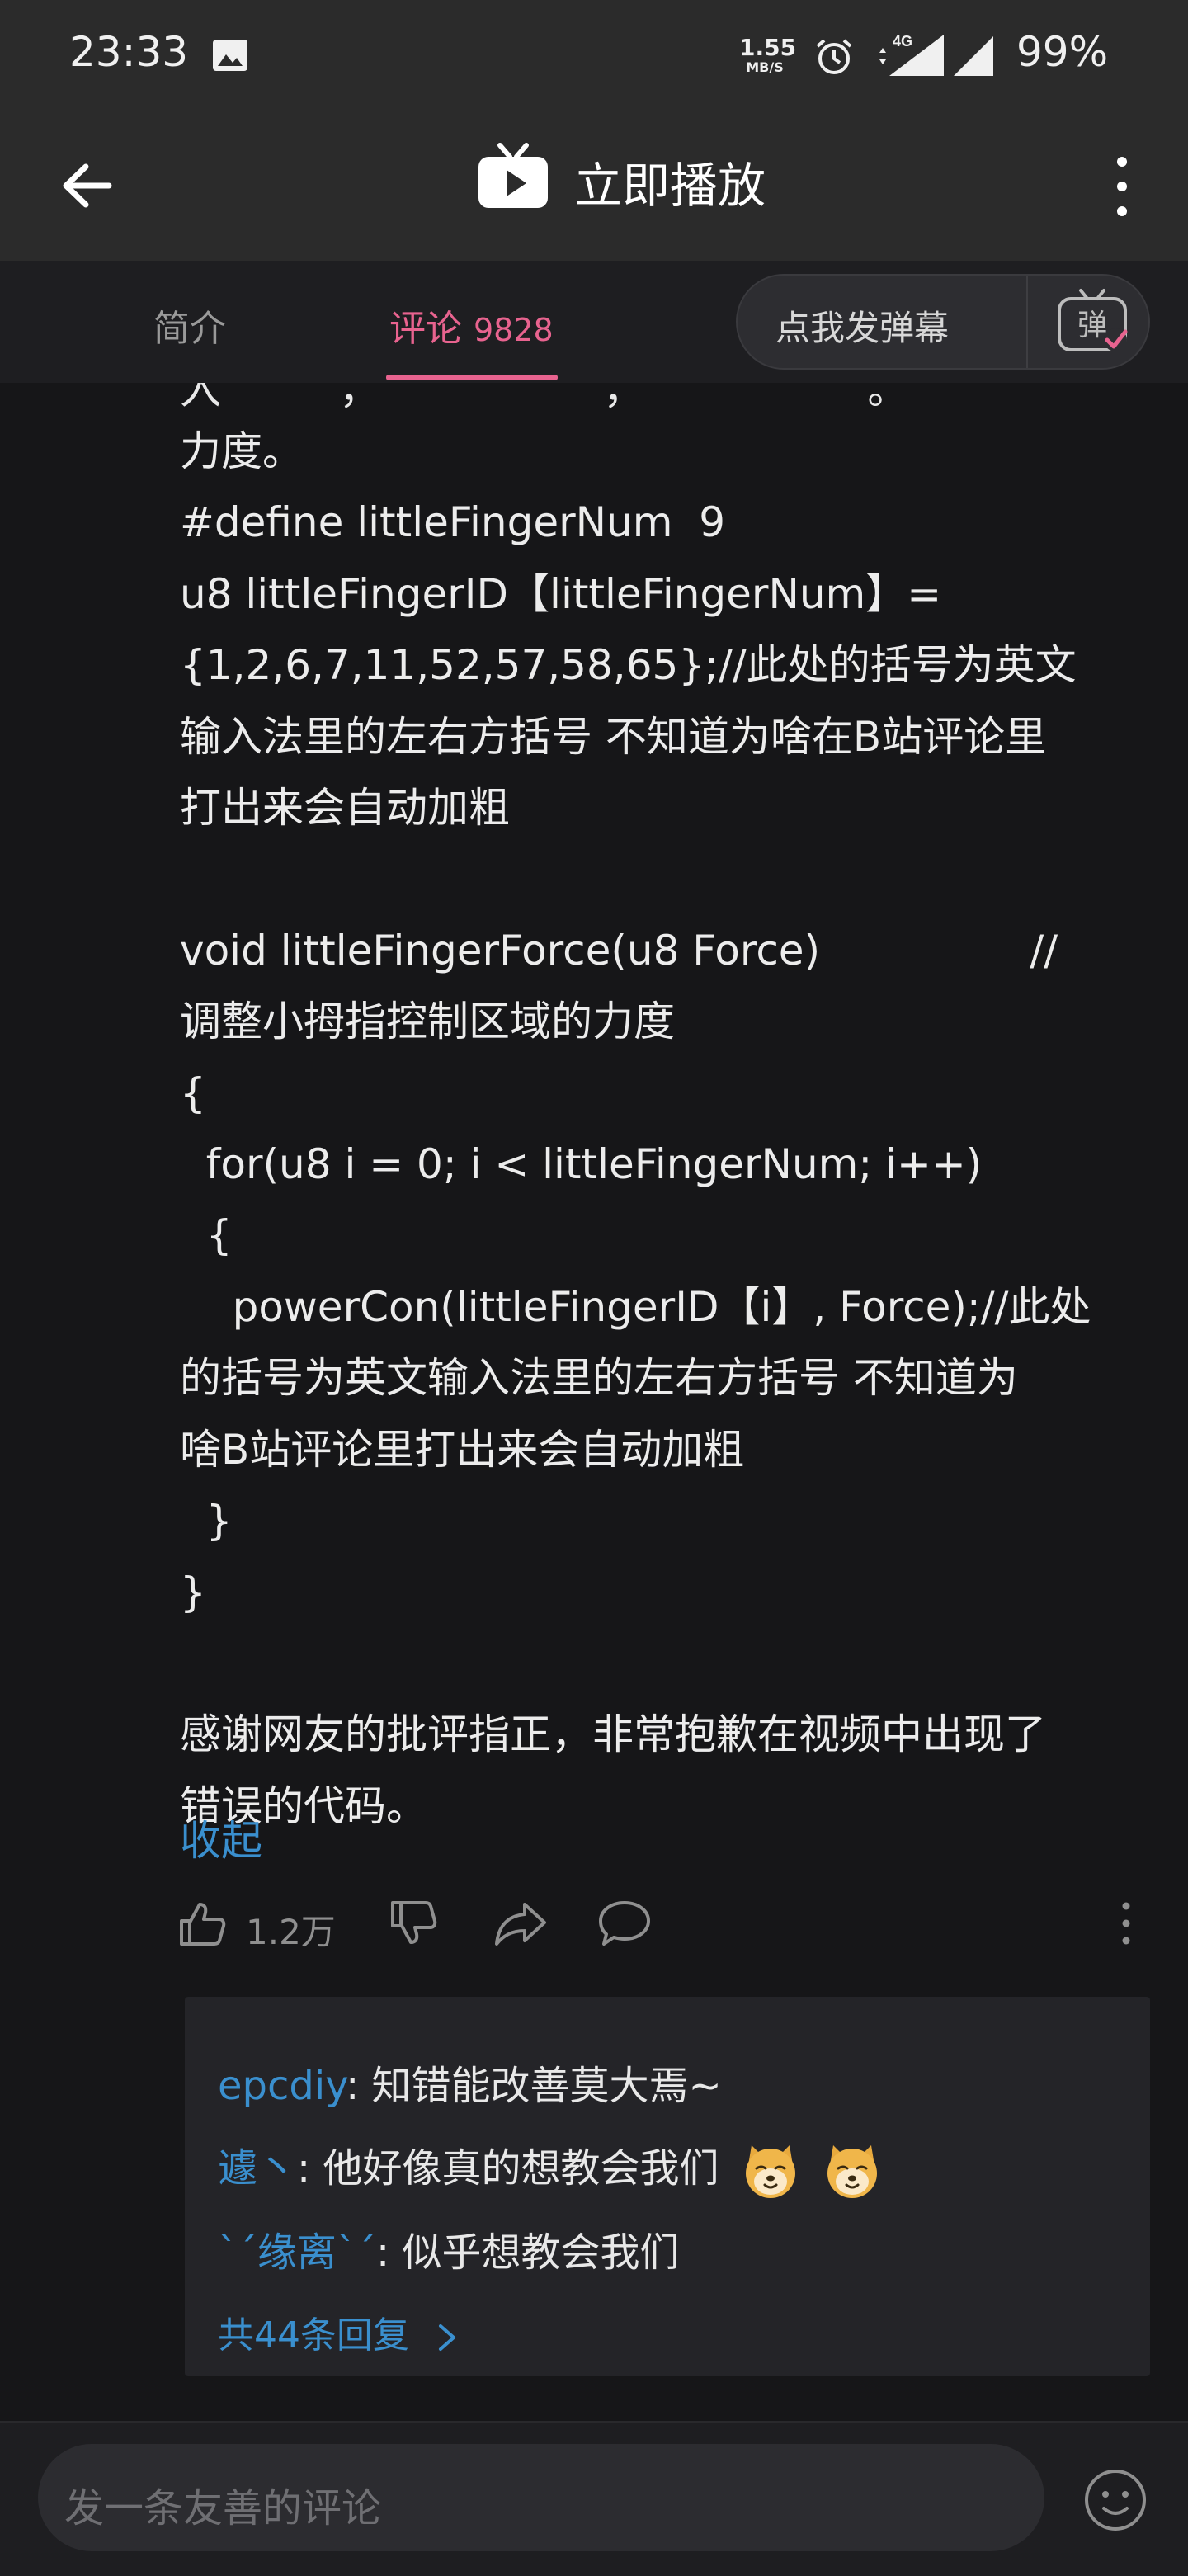 The width and height of the screenshot is (1188, 2576). I want to click on send-danmaku-button: 点我发弹幕 弹, so click(943, 322).